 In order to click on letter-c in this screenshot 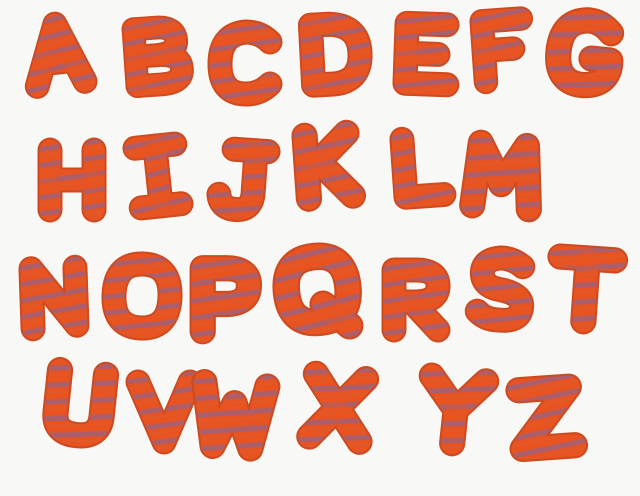, I will do `click(245, 63)`.